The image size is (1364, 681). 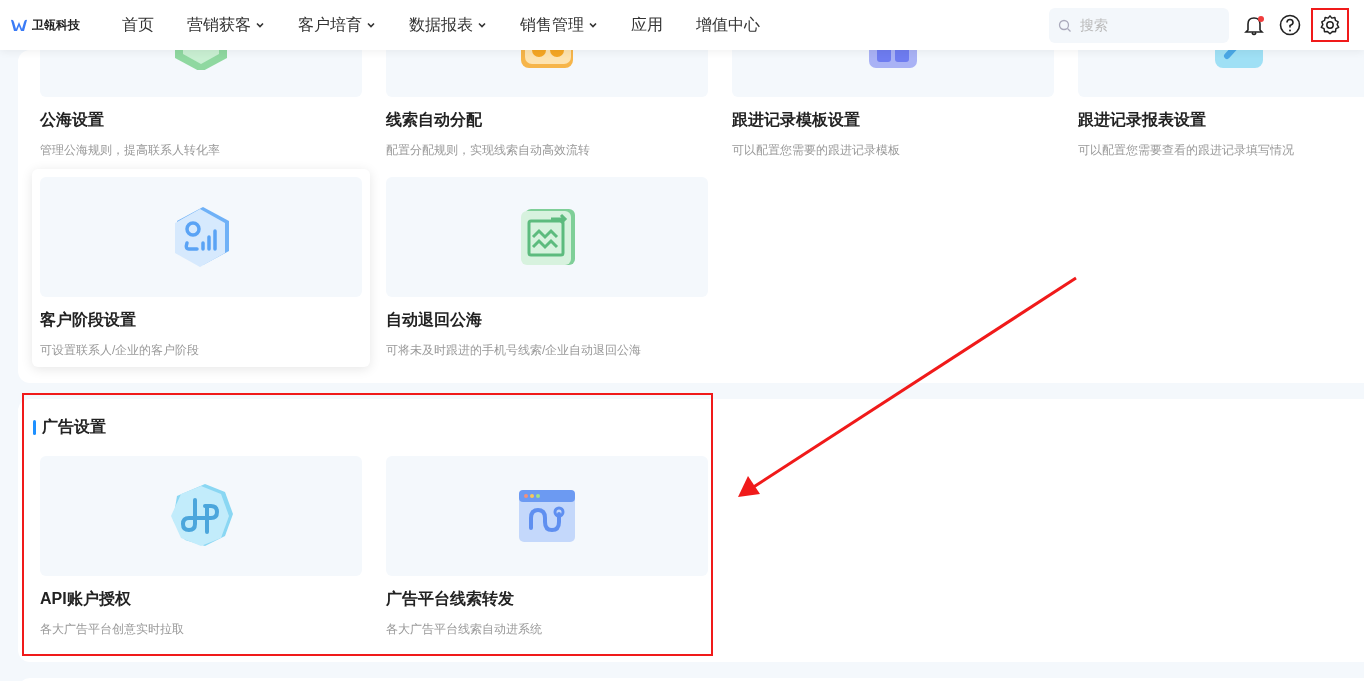 I want to click on section-accent-bar, so click(x=34, y=427).